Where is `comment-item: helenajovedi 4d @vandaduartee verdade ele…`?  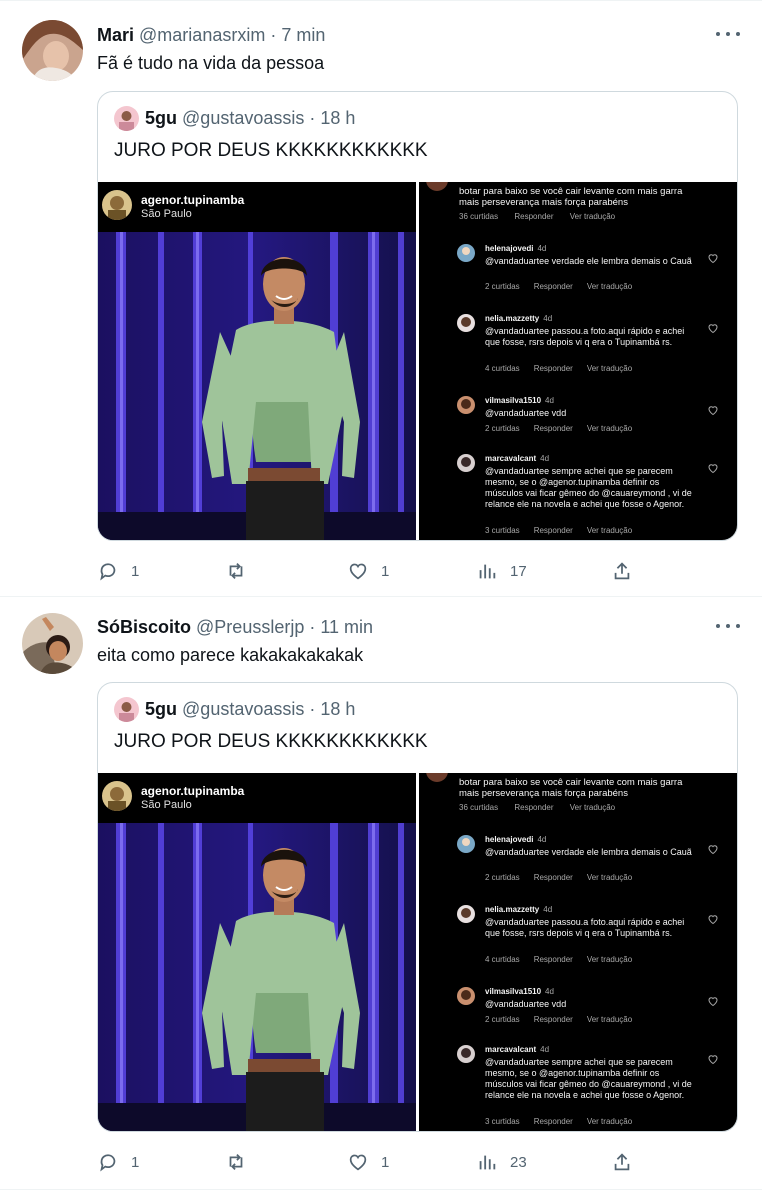
comment-item: helenajovedi 4d @vandaduartee verdade ele… is located at coordinates (597, 269).